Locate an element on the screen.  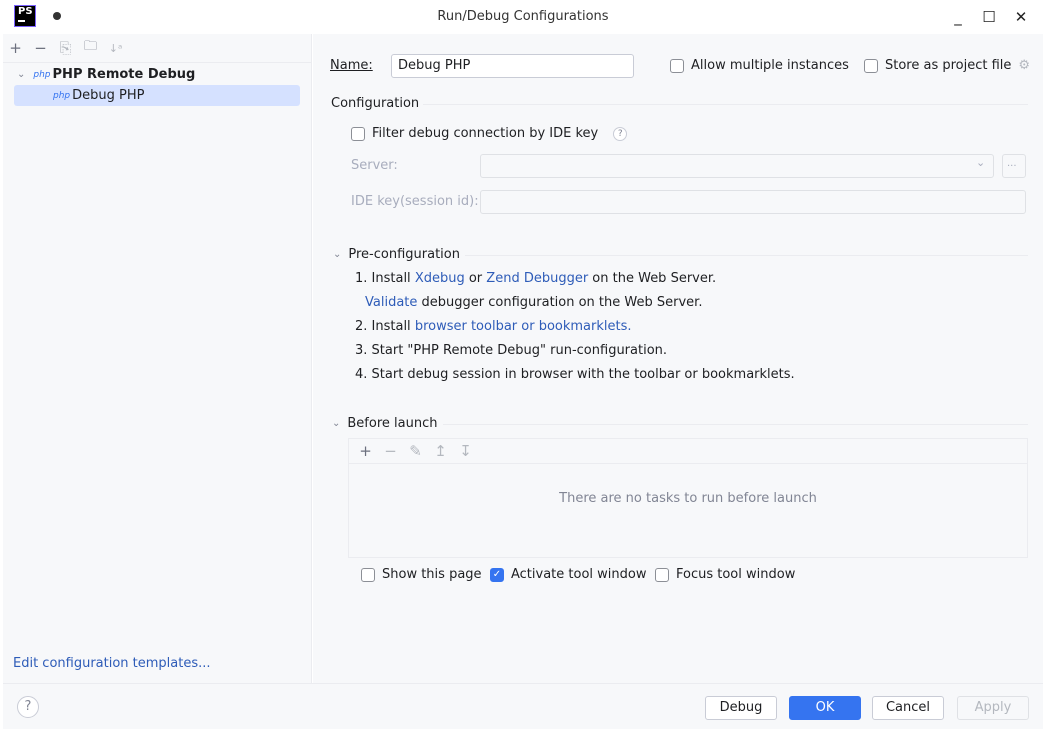
tree-group-php-remote-debug: ⌄ php PHP Remote Debug is located at coordinates (106, 74).